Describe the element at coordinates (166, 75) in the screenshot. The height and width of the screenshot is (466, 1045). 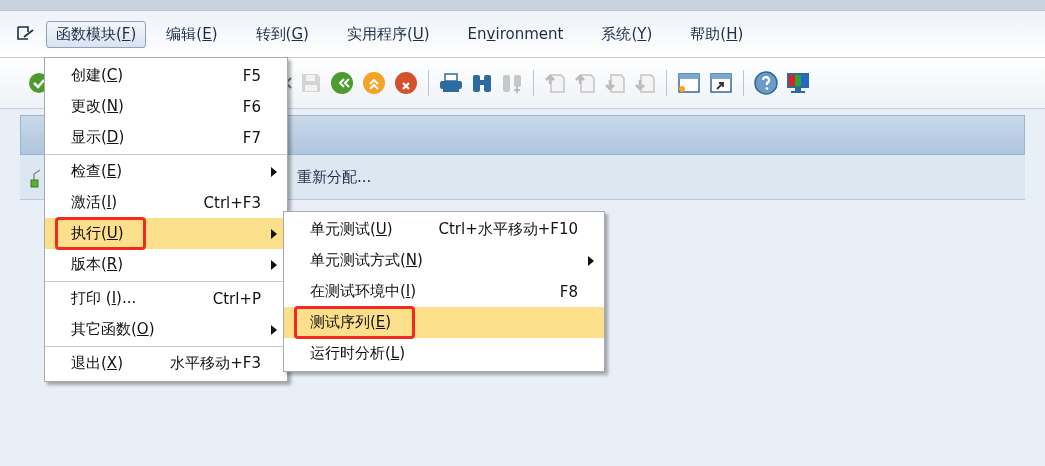
I see `menu-item: 创建(C) F5` at that location.